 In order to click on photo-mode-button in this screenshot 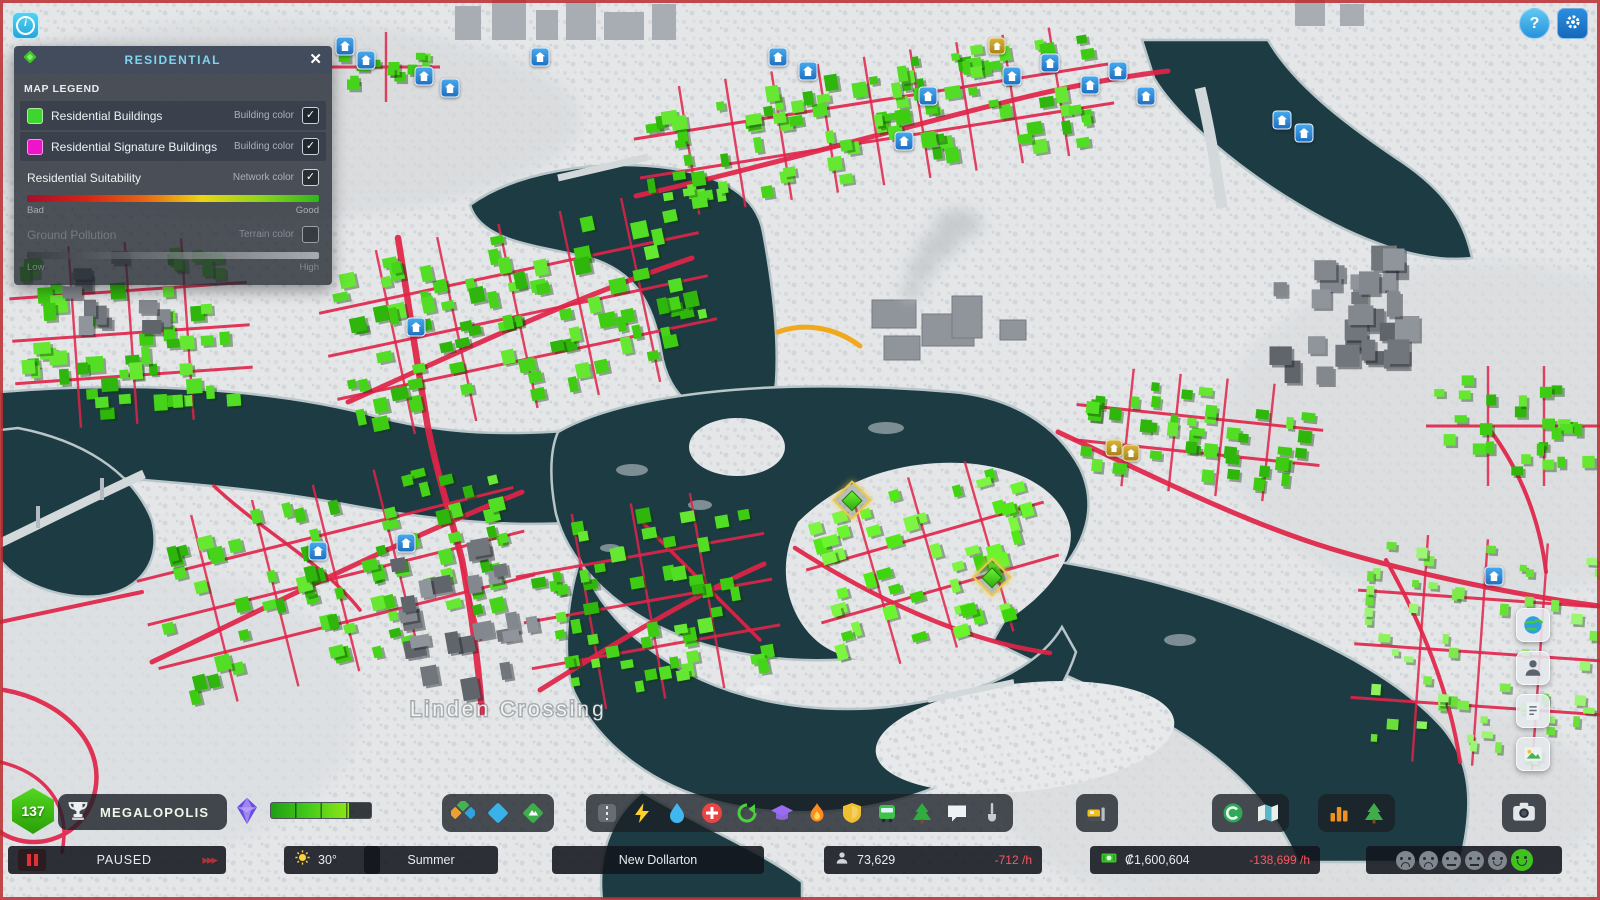, I will do `click(1524, 813)`.